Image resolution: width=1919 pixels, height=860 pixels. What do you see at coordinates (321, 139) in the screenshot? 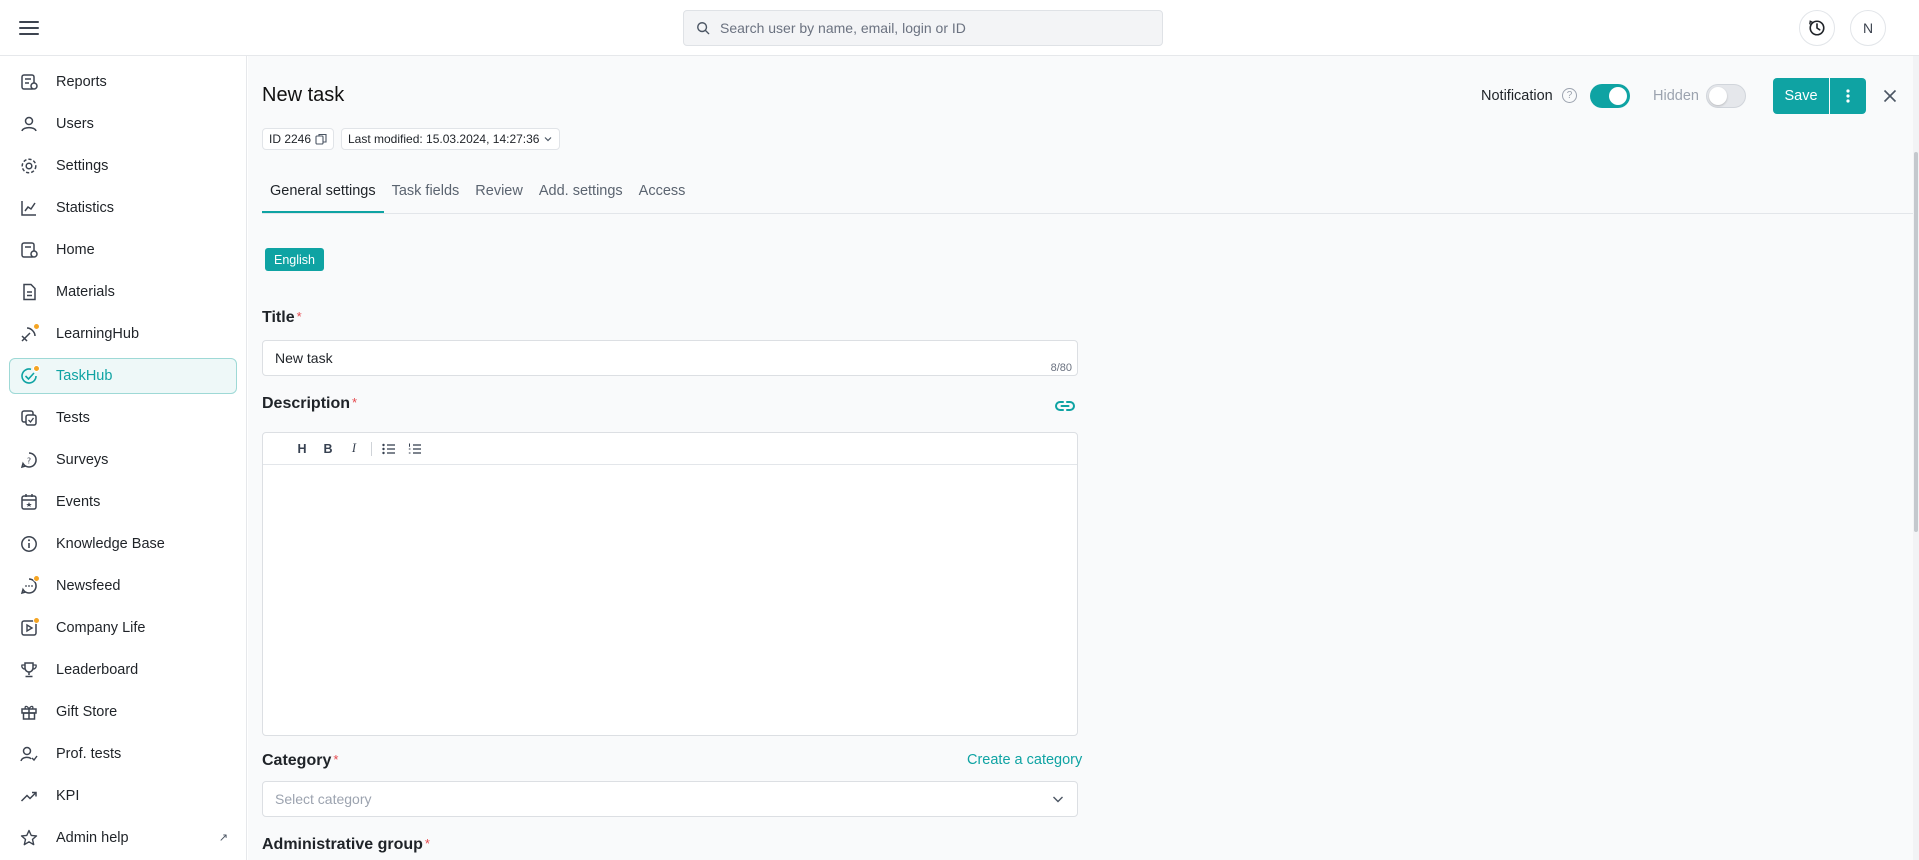
I see `copy-icon` at bounding box center [321, 139].